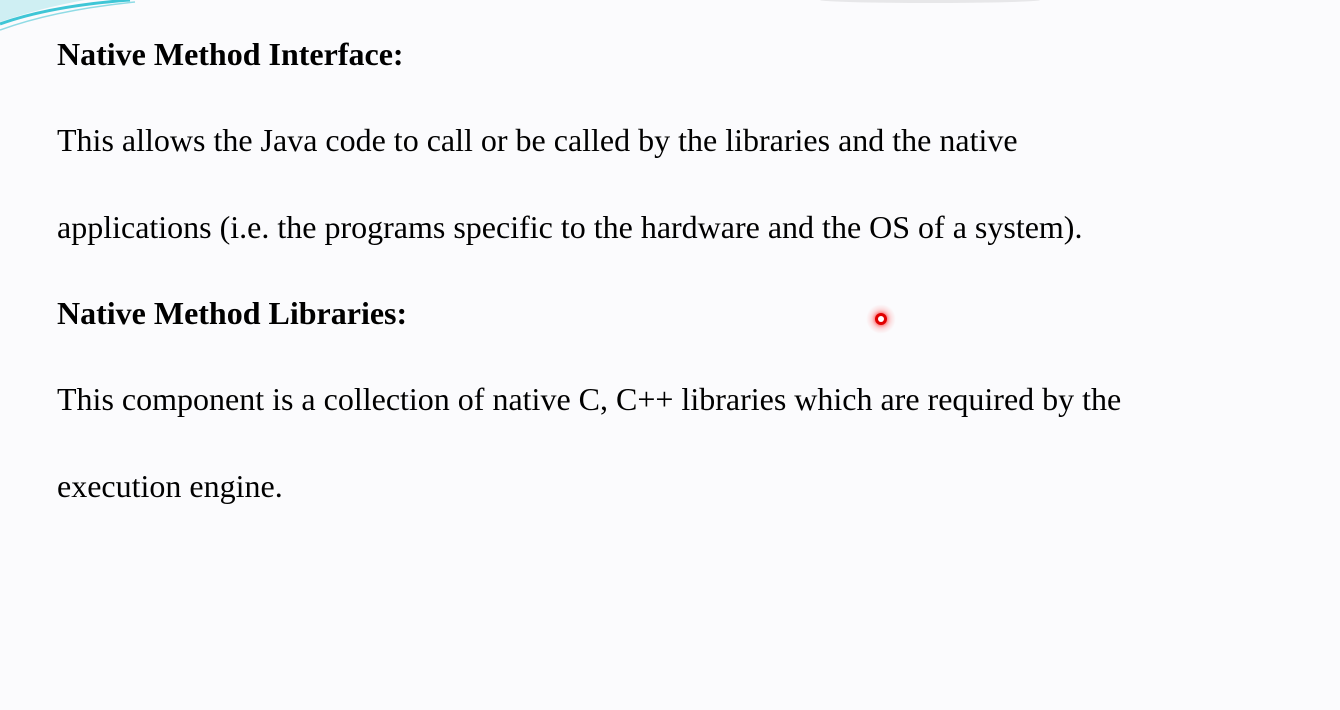  I want to click on top-shadow, so click(930, 1).